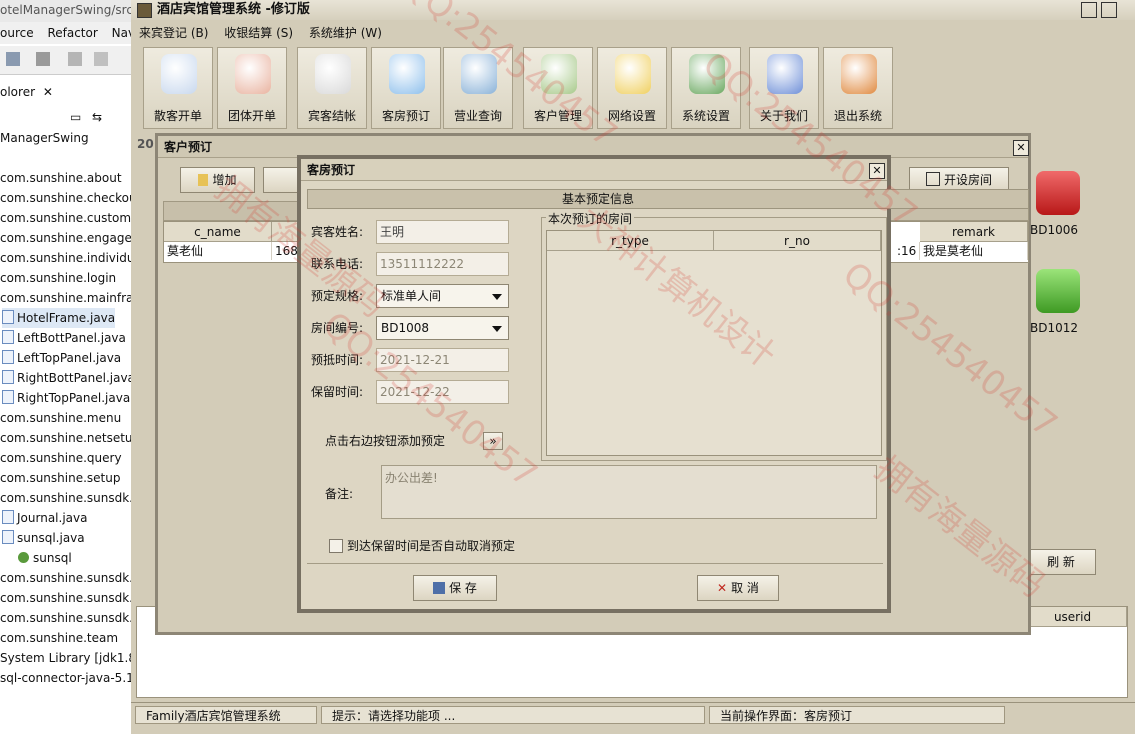  What do you see at coordinates (442, 360) in the screenshot?
I see `arrive-input: 2021-12-21` at bounding box center [442, 360].